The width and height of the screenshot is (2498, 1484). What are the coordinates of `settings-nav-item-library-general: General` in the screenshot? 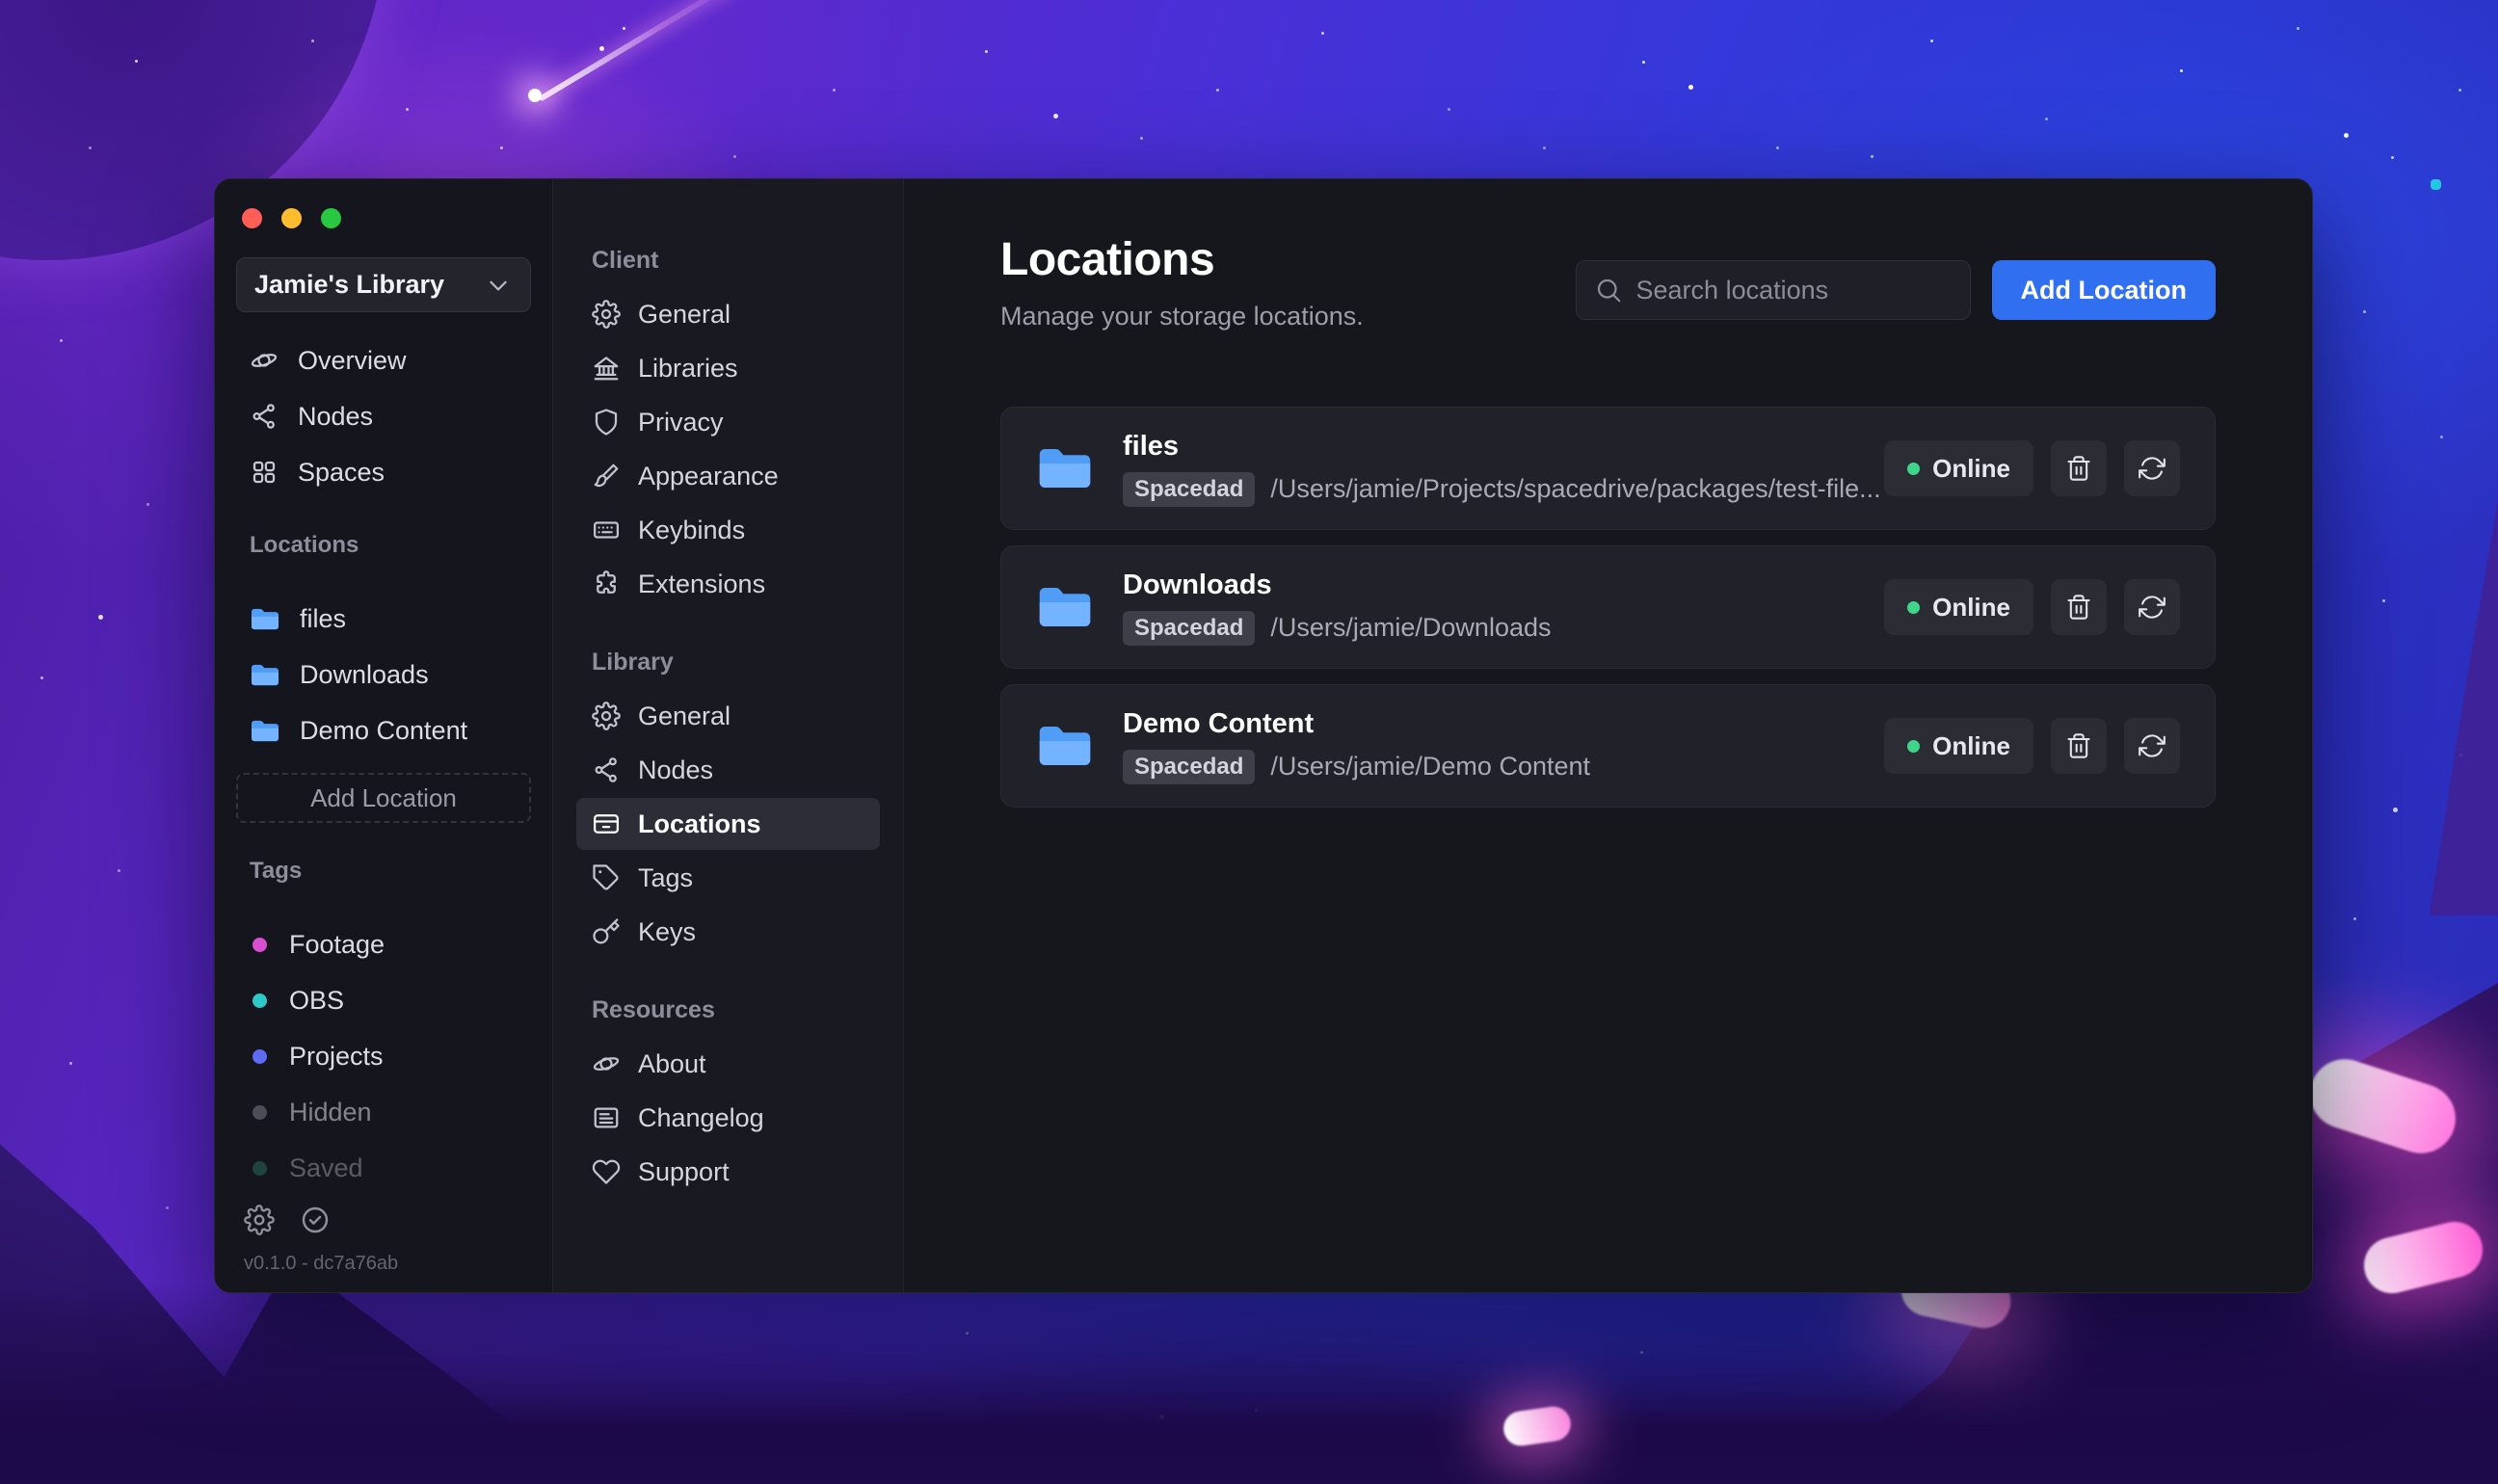 It's located at (728, 716).